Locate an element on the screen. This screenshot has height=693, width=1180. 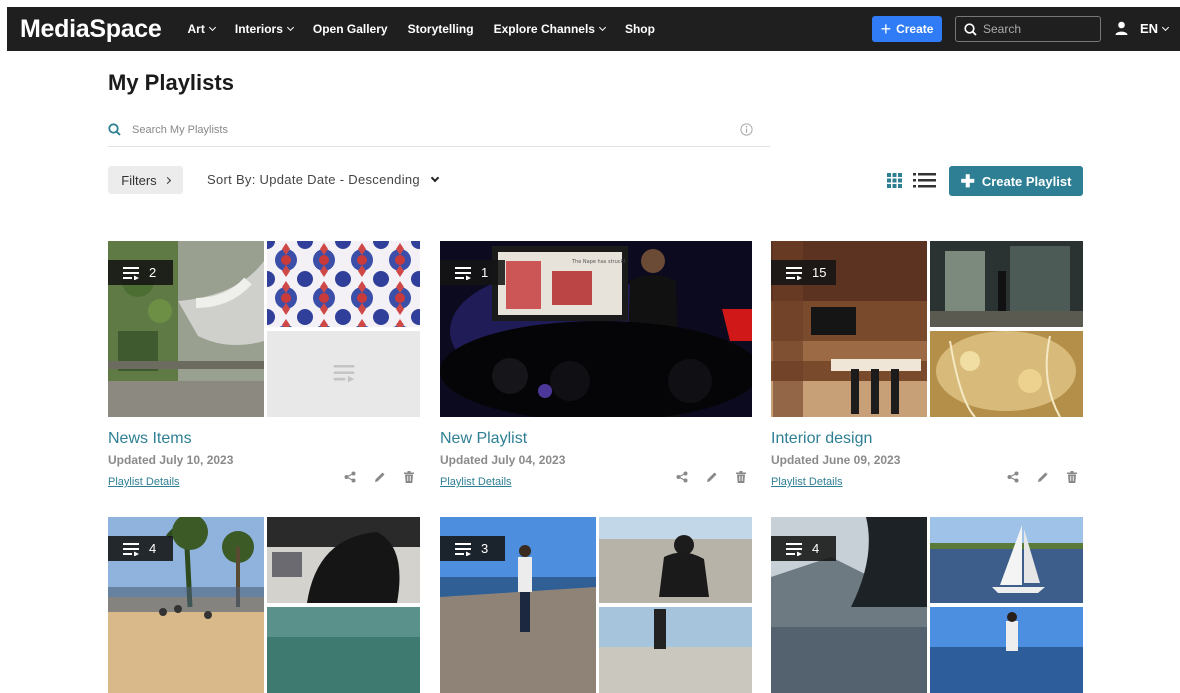
create-playlist-button: ✚ Create Playlist is located at coordinates (1016, 181).